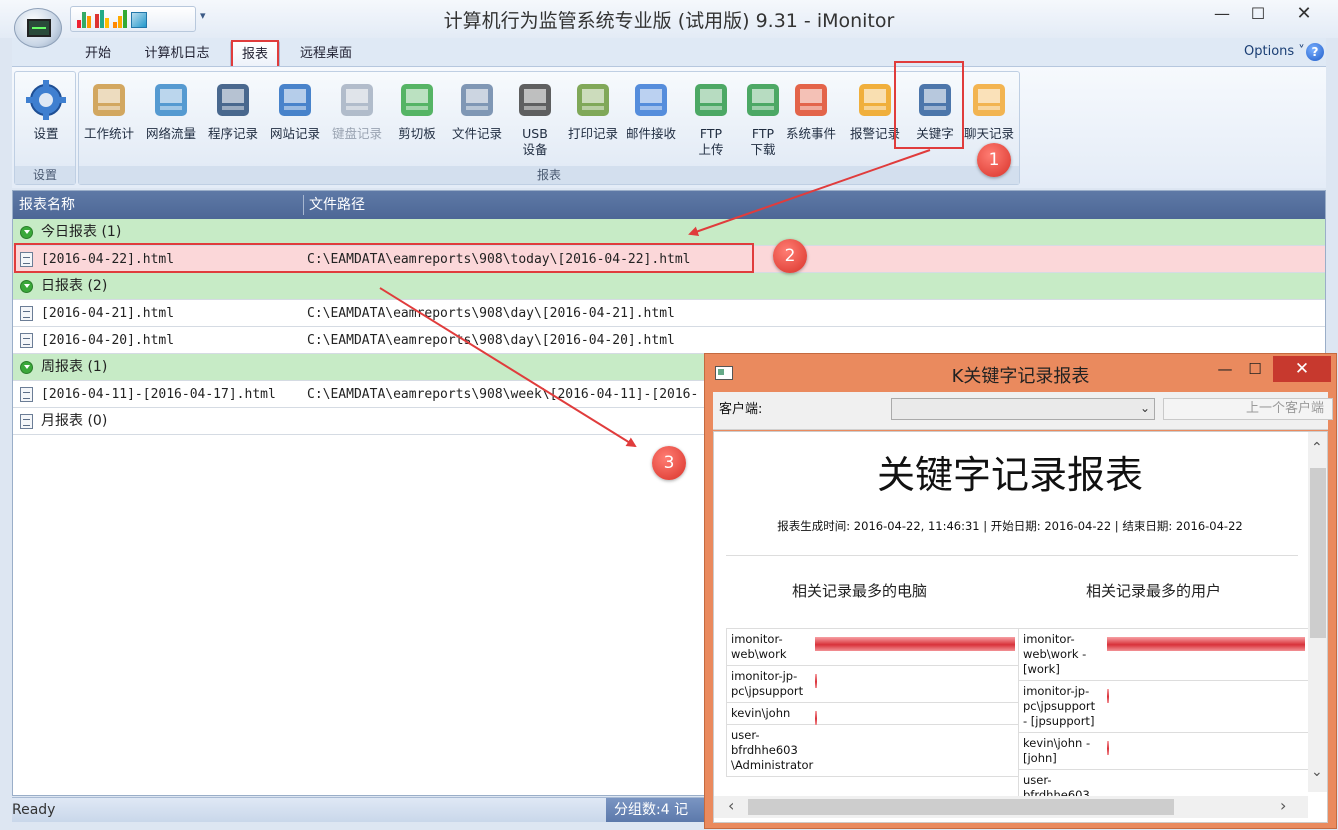 This screenshot has width=1338, height=830. Describe the element at coordinates (593, 100) in the screenshot. I see `print-log-icon` at that location.